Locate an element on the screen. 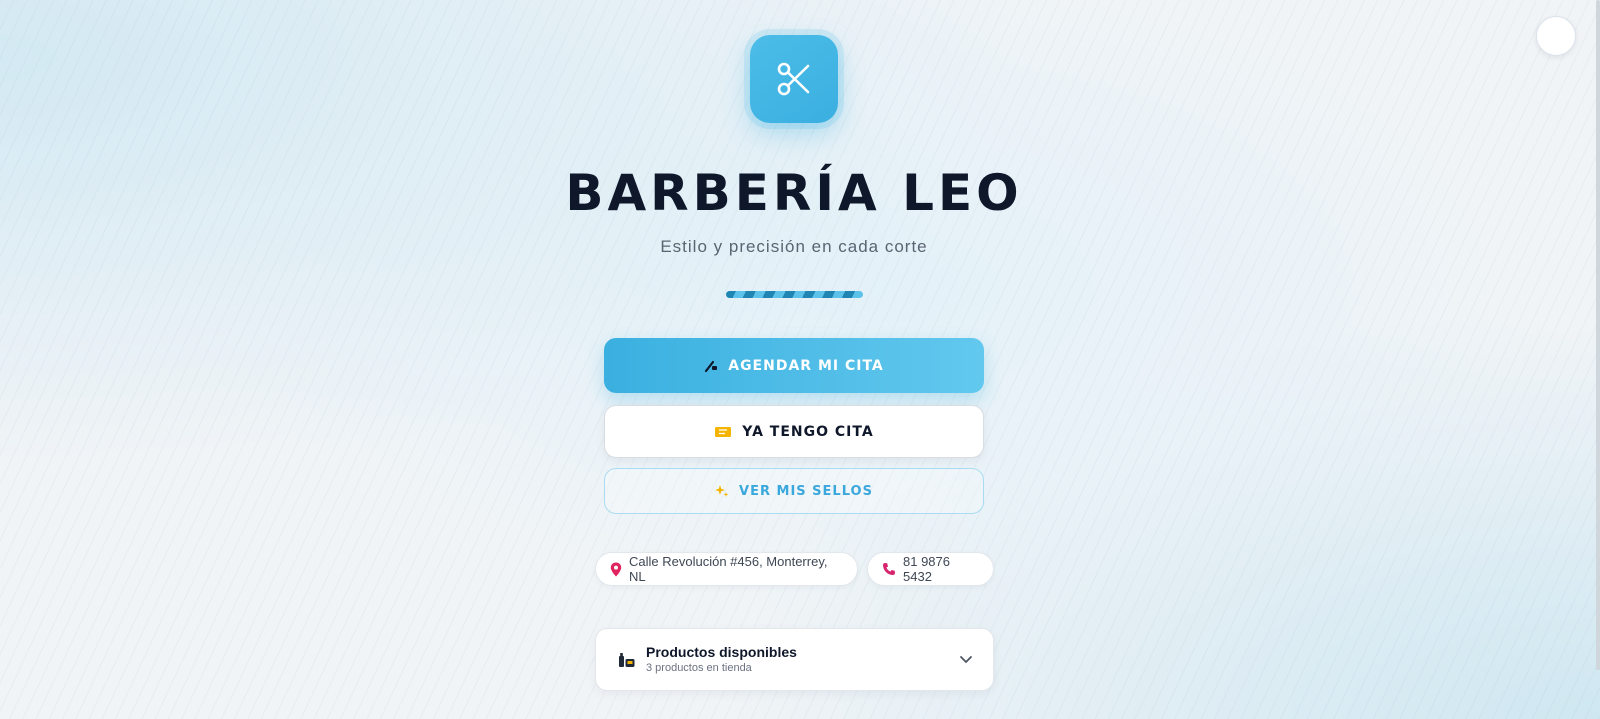  have-appointment-label: YA TENGO CITA is located at coordinates (808, 431).